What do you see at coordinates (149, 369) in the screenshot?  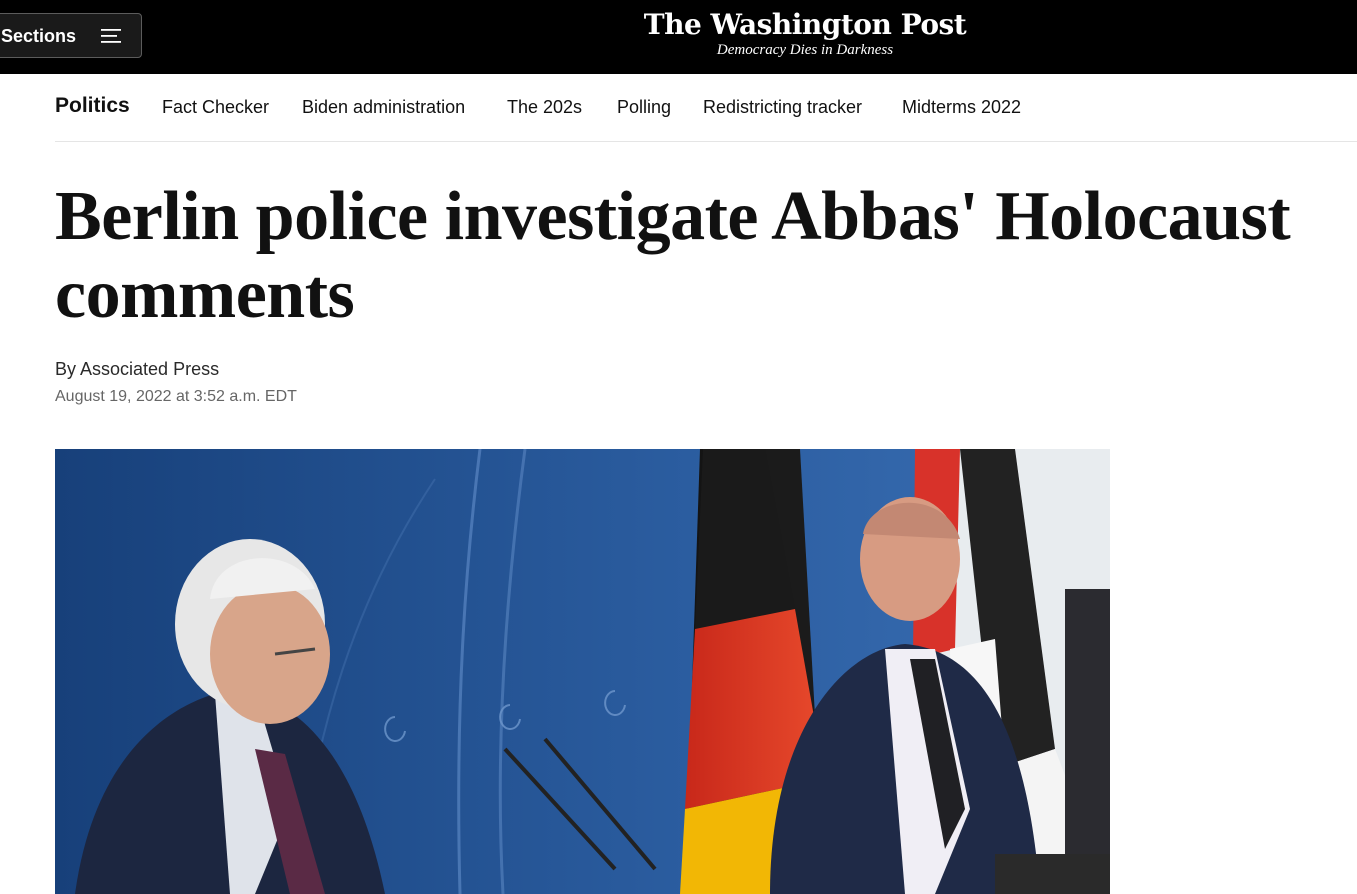 I see `byline-author: Associated Press` at bounding box center [149, 369].